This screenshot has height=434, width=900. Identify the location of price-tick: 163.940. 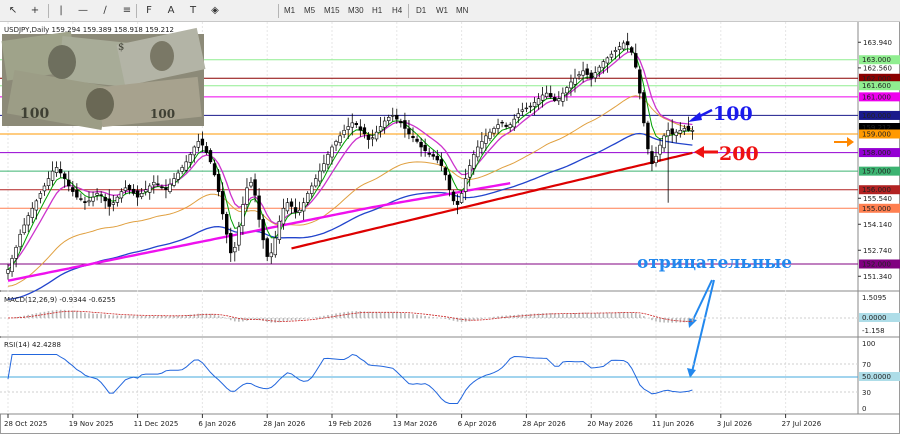
(877, 43).